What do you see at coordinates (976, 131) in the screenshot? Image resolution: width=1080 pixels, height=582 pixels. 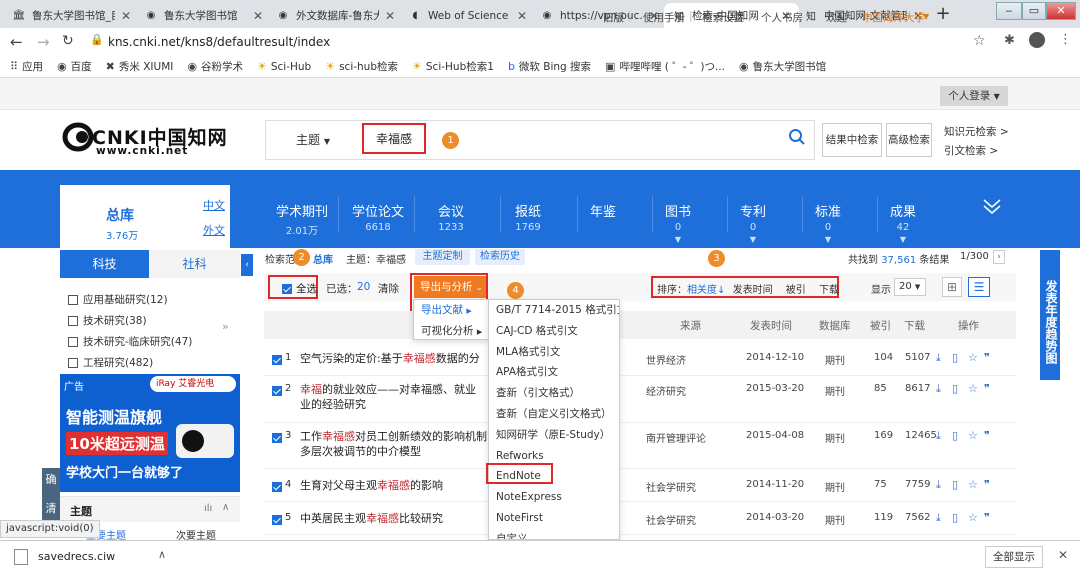 I see `knowledge-search-link: 知识元检索 >` at bounding box center [976, 131].